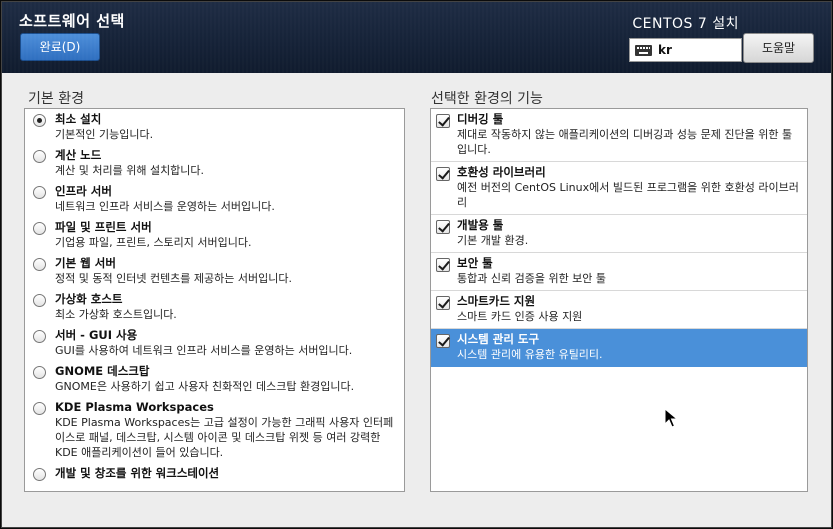 The width and height of the screenshot is (833, 529). What do you see at coordinates (487, 99) in the screenshot?
I see `addon-section-title: 선택한 환경의 기능` at bounding box center [487, 99].